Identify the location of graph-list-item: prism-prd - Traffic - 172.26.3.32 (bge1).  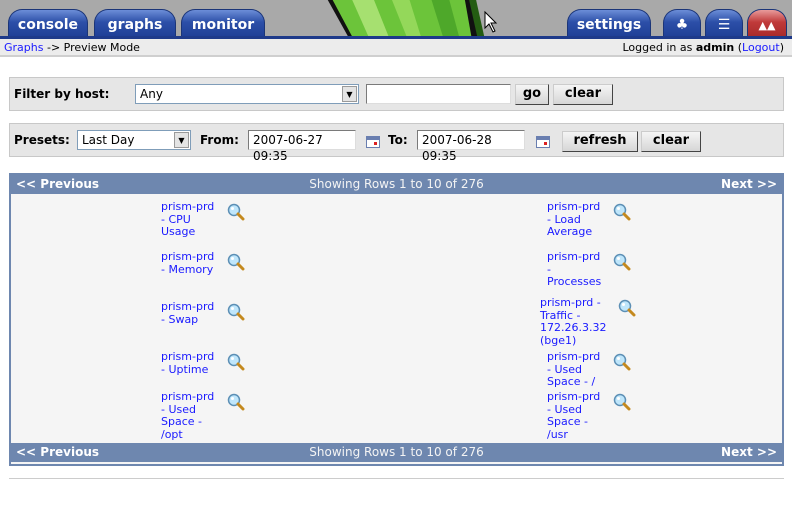
(588, 321).